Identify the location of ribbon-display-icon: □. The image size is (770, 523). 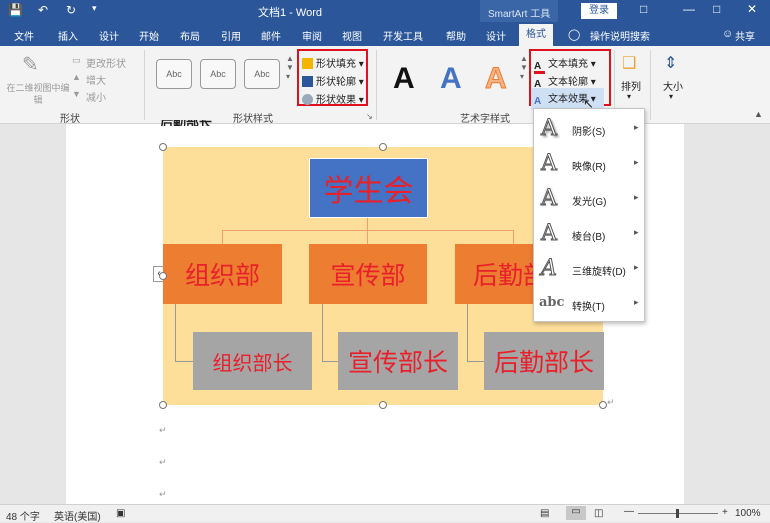
(643, 9).